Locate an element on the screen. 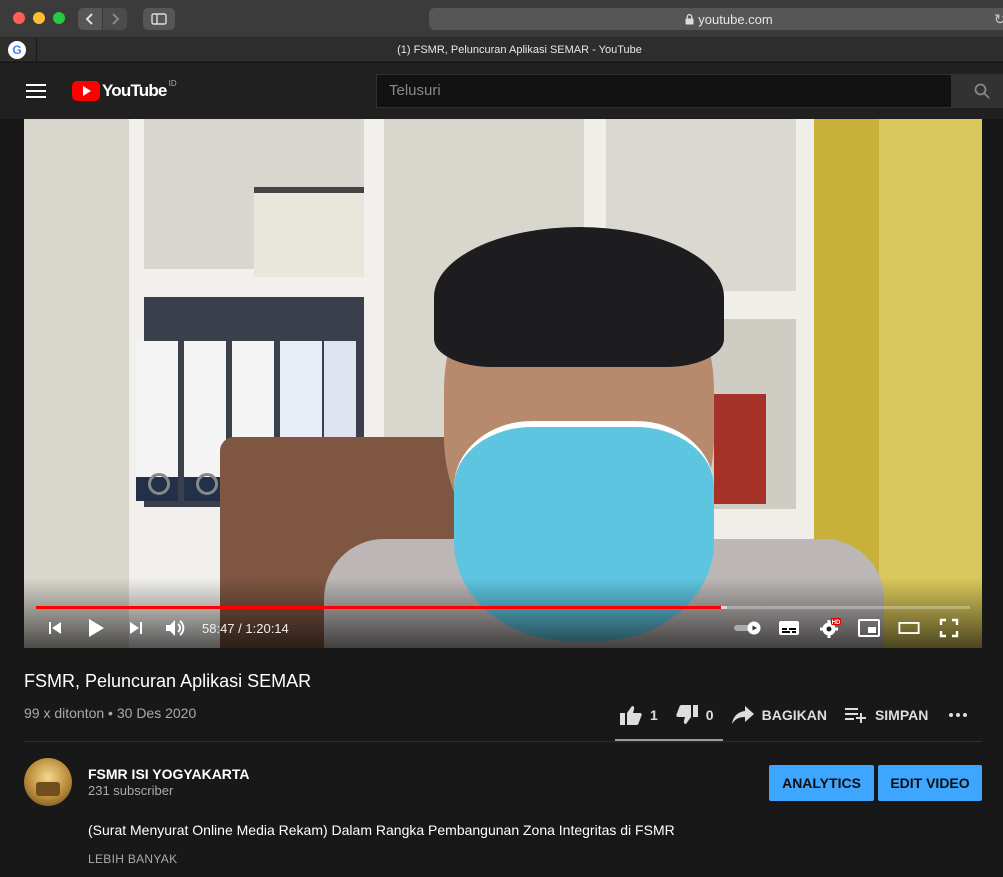 This screenshot has height=877, width=1003. thumbs-down-icon is located at coordinates (687, 714).